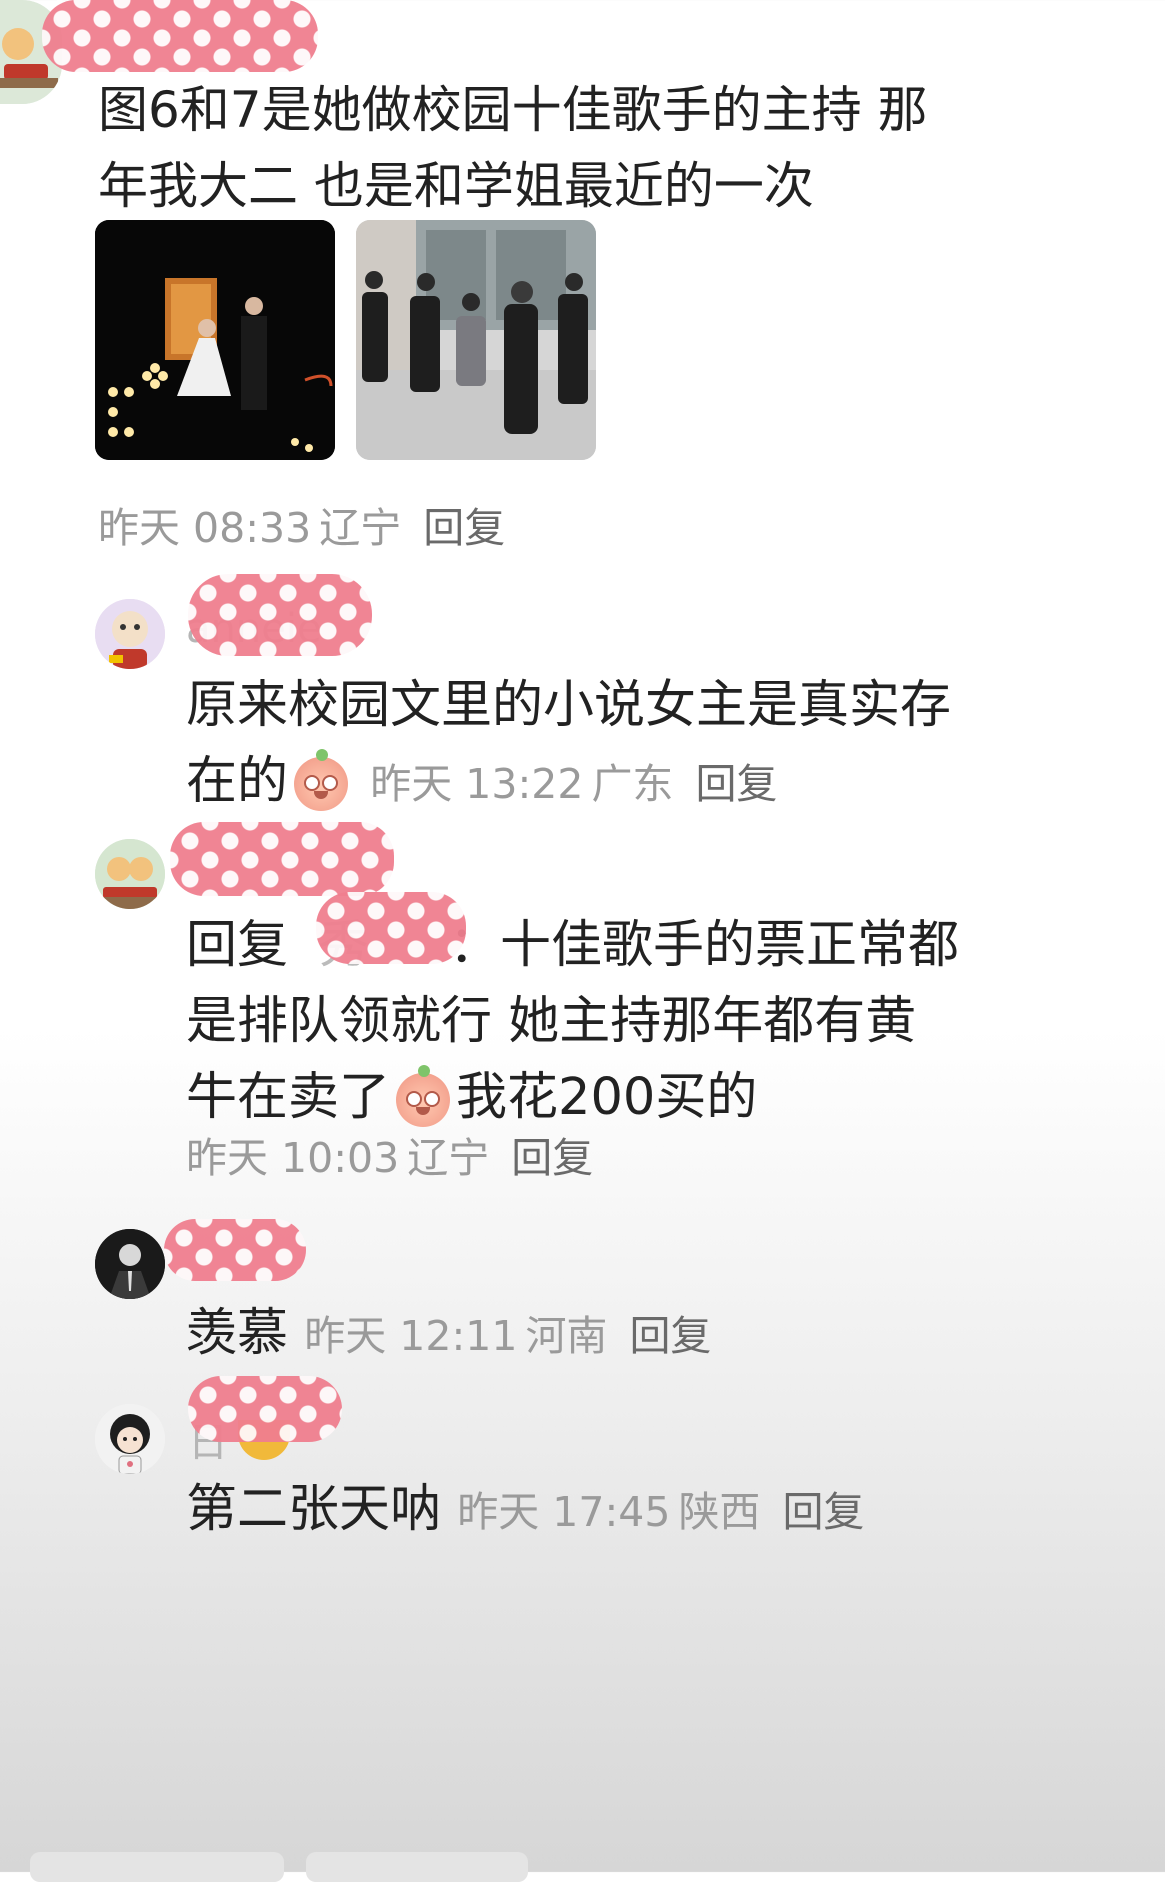 This screenshot has height=1882, width=1165. I want to click on peach-crying-emoji-icon, so click(423, 1096).